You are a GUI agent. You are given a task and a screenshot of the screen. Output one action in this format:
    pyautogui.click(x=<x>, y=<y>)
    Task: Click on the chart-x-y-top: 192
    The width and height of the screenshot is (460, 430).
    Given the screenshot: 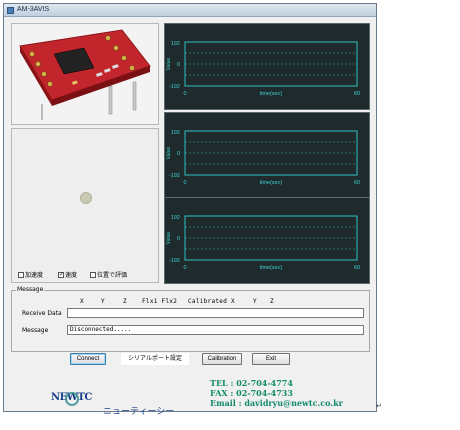 What is the action you would take?
    pyautogui.click(x=175, y=44)
    